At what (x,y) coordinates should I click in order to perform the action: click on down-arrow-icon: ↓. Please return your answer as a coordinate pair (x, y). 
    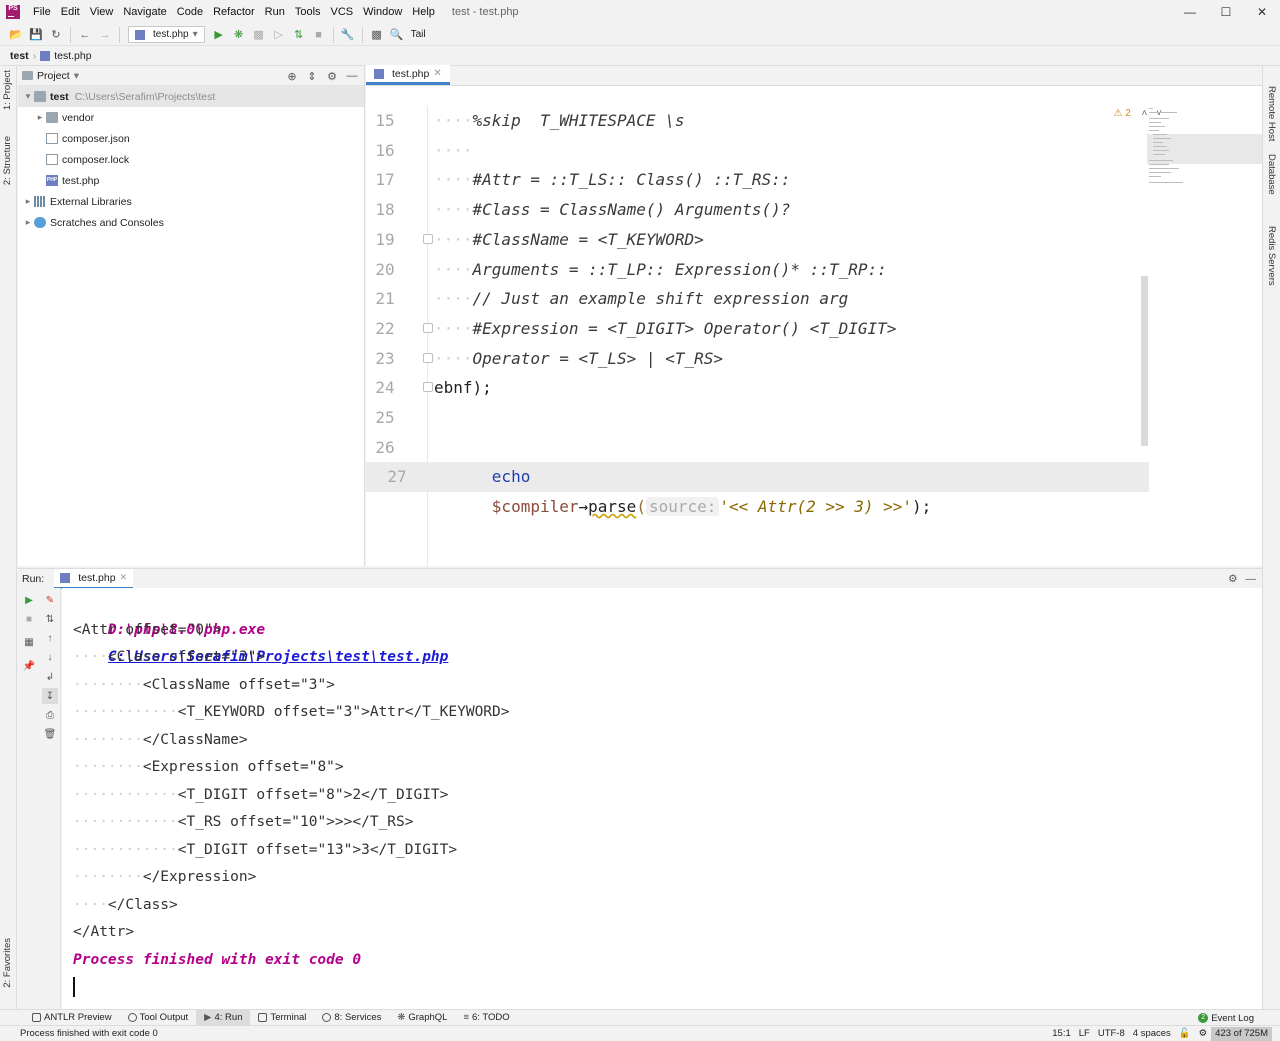
    Looking at the image, I should click on (50, 657).